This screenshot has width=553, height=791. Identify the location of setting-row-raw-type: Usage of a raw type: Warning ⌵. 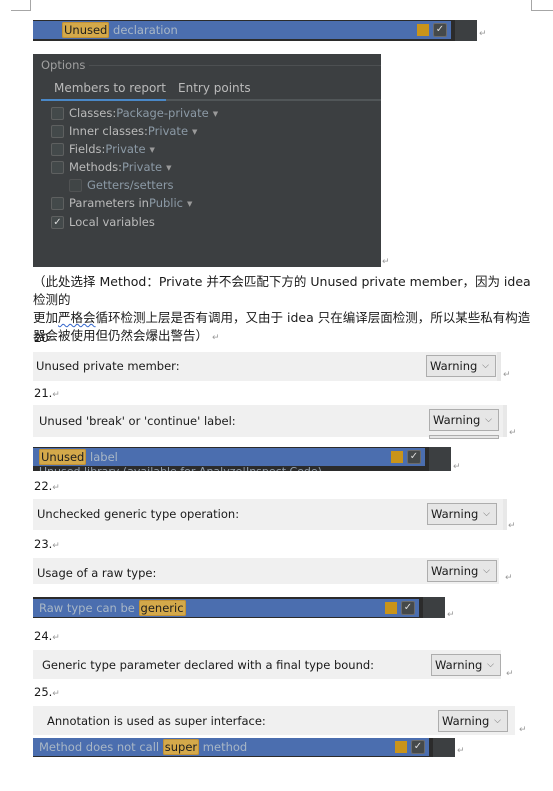
(266, 571).